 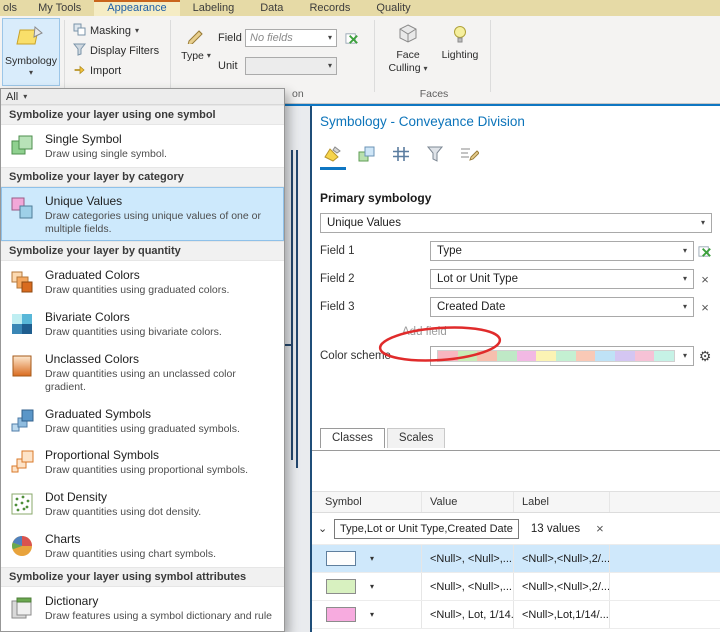 What do you see at coordinates (325, 528) in the screenshot?
I see `chevron-down-icon: ⌄` at bounding box center [325, 528].